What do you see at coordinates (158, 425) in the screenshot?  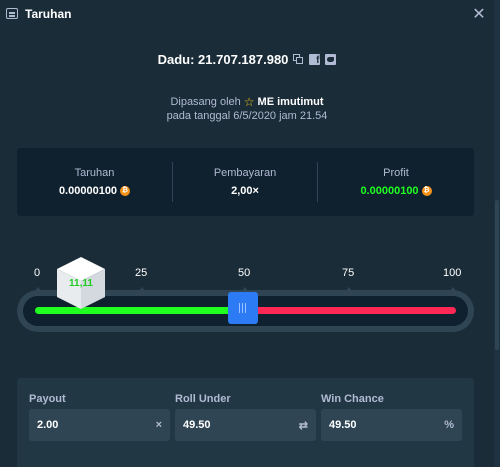 I see `multiply-icon: ×` at bounding box center [158, 425].